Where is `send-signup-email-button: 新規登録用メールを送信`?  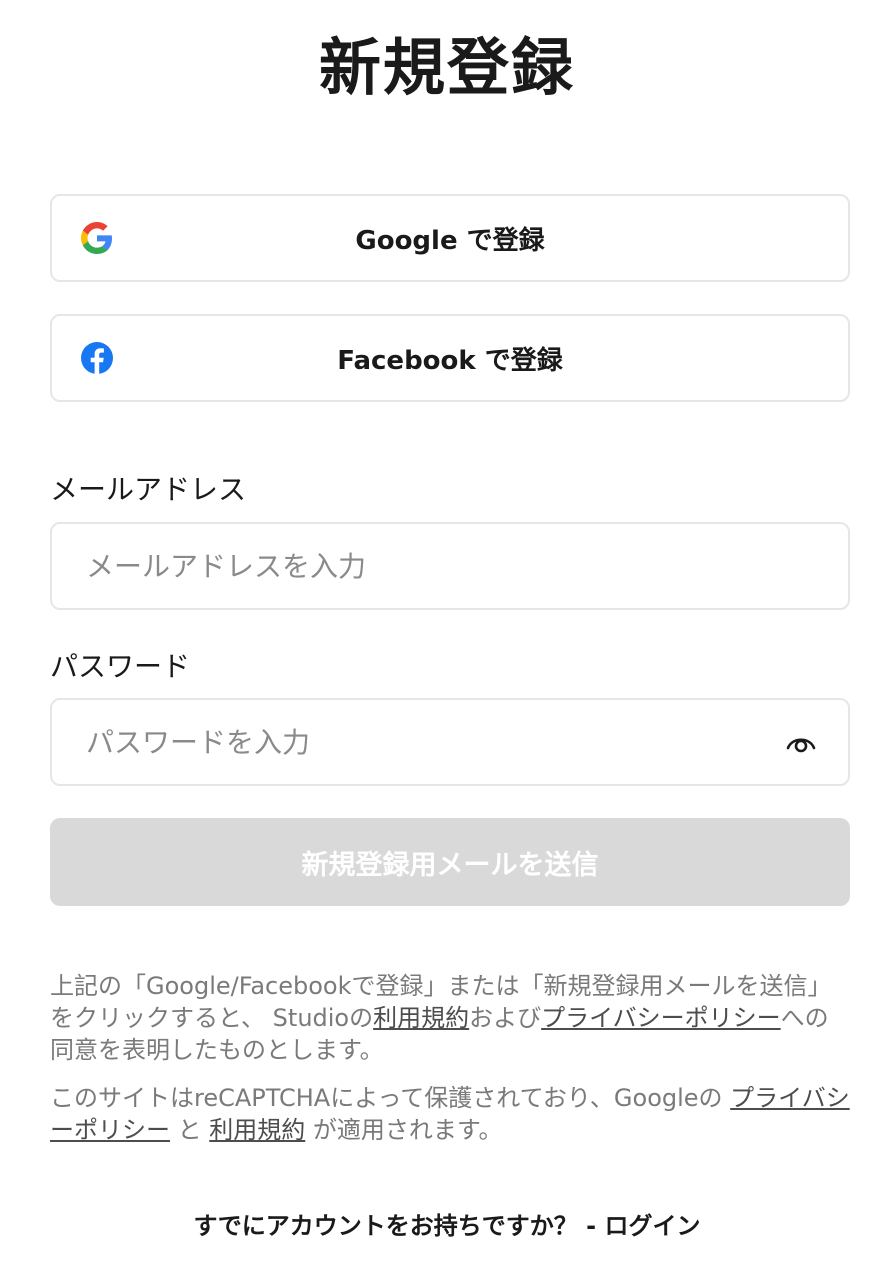 send-signup-email-button: 新規登録用メールを送信 is located at coordinates (450, 862).